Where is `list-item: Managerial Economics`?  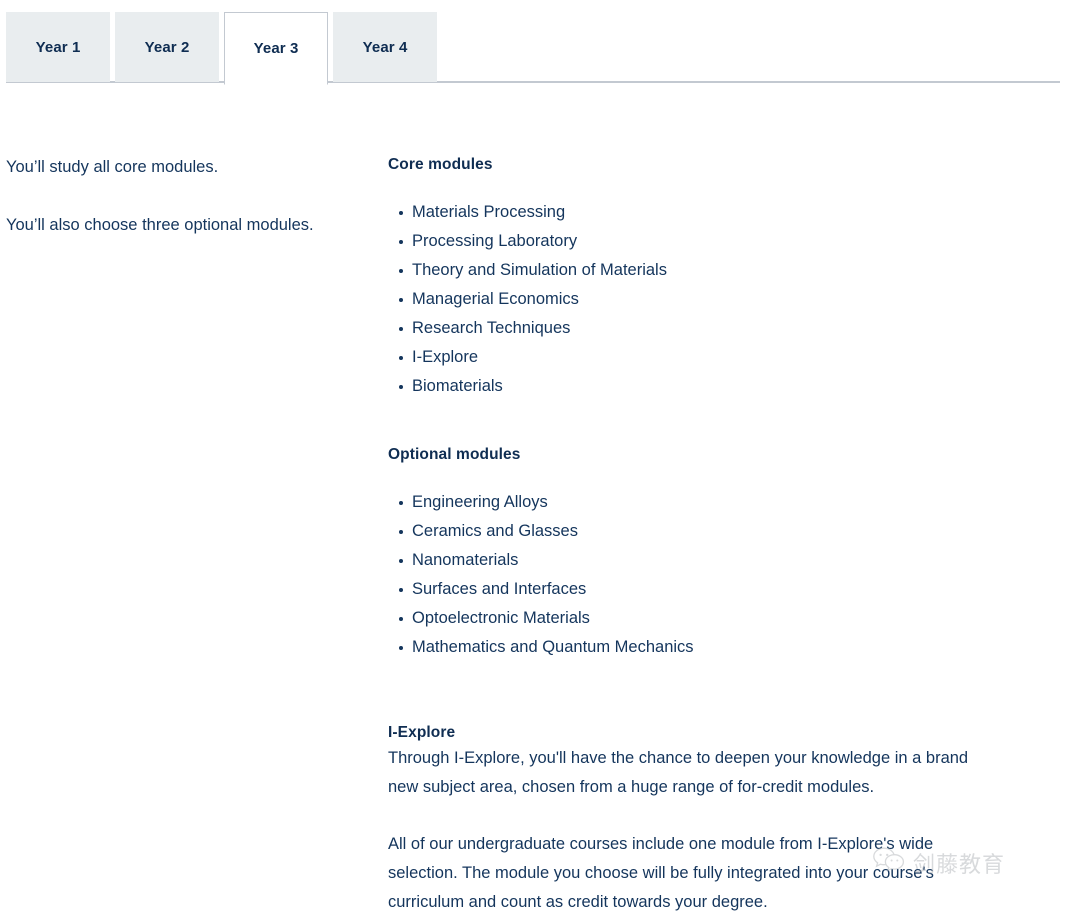
list-item: Managerial Economics is located at coordinates (688, 299).